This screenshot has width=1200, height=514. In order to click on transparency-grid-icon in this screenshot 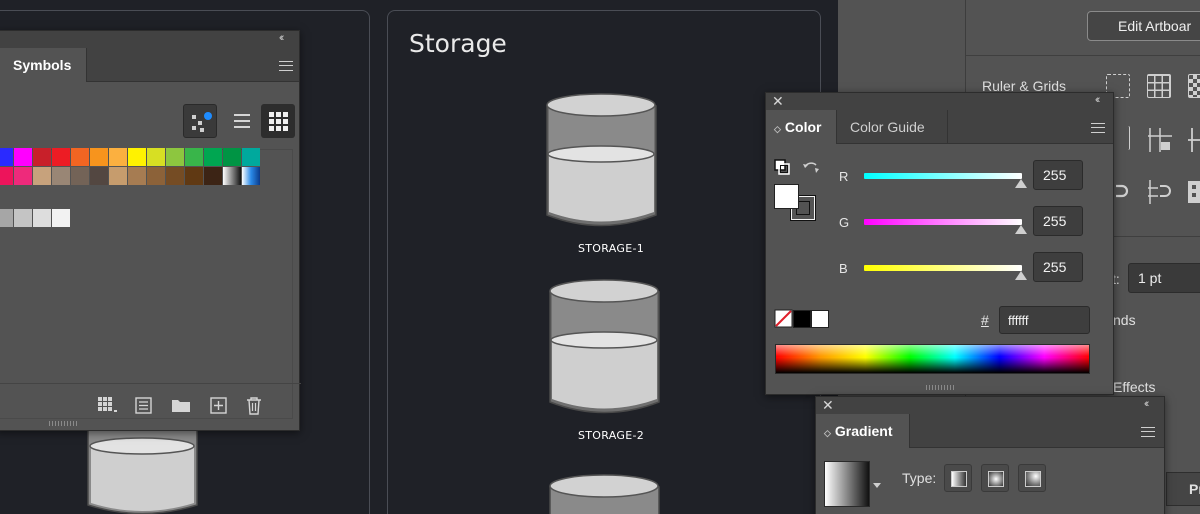, I will do `click(1194, 86)`.